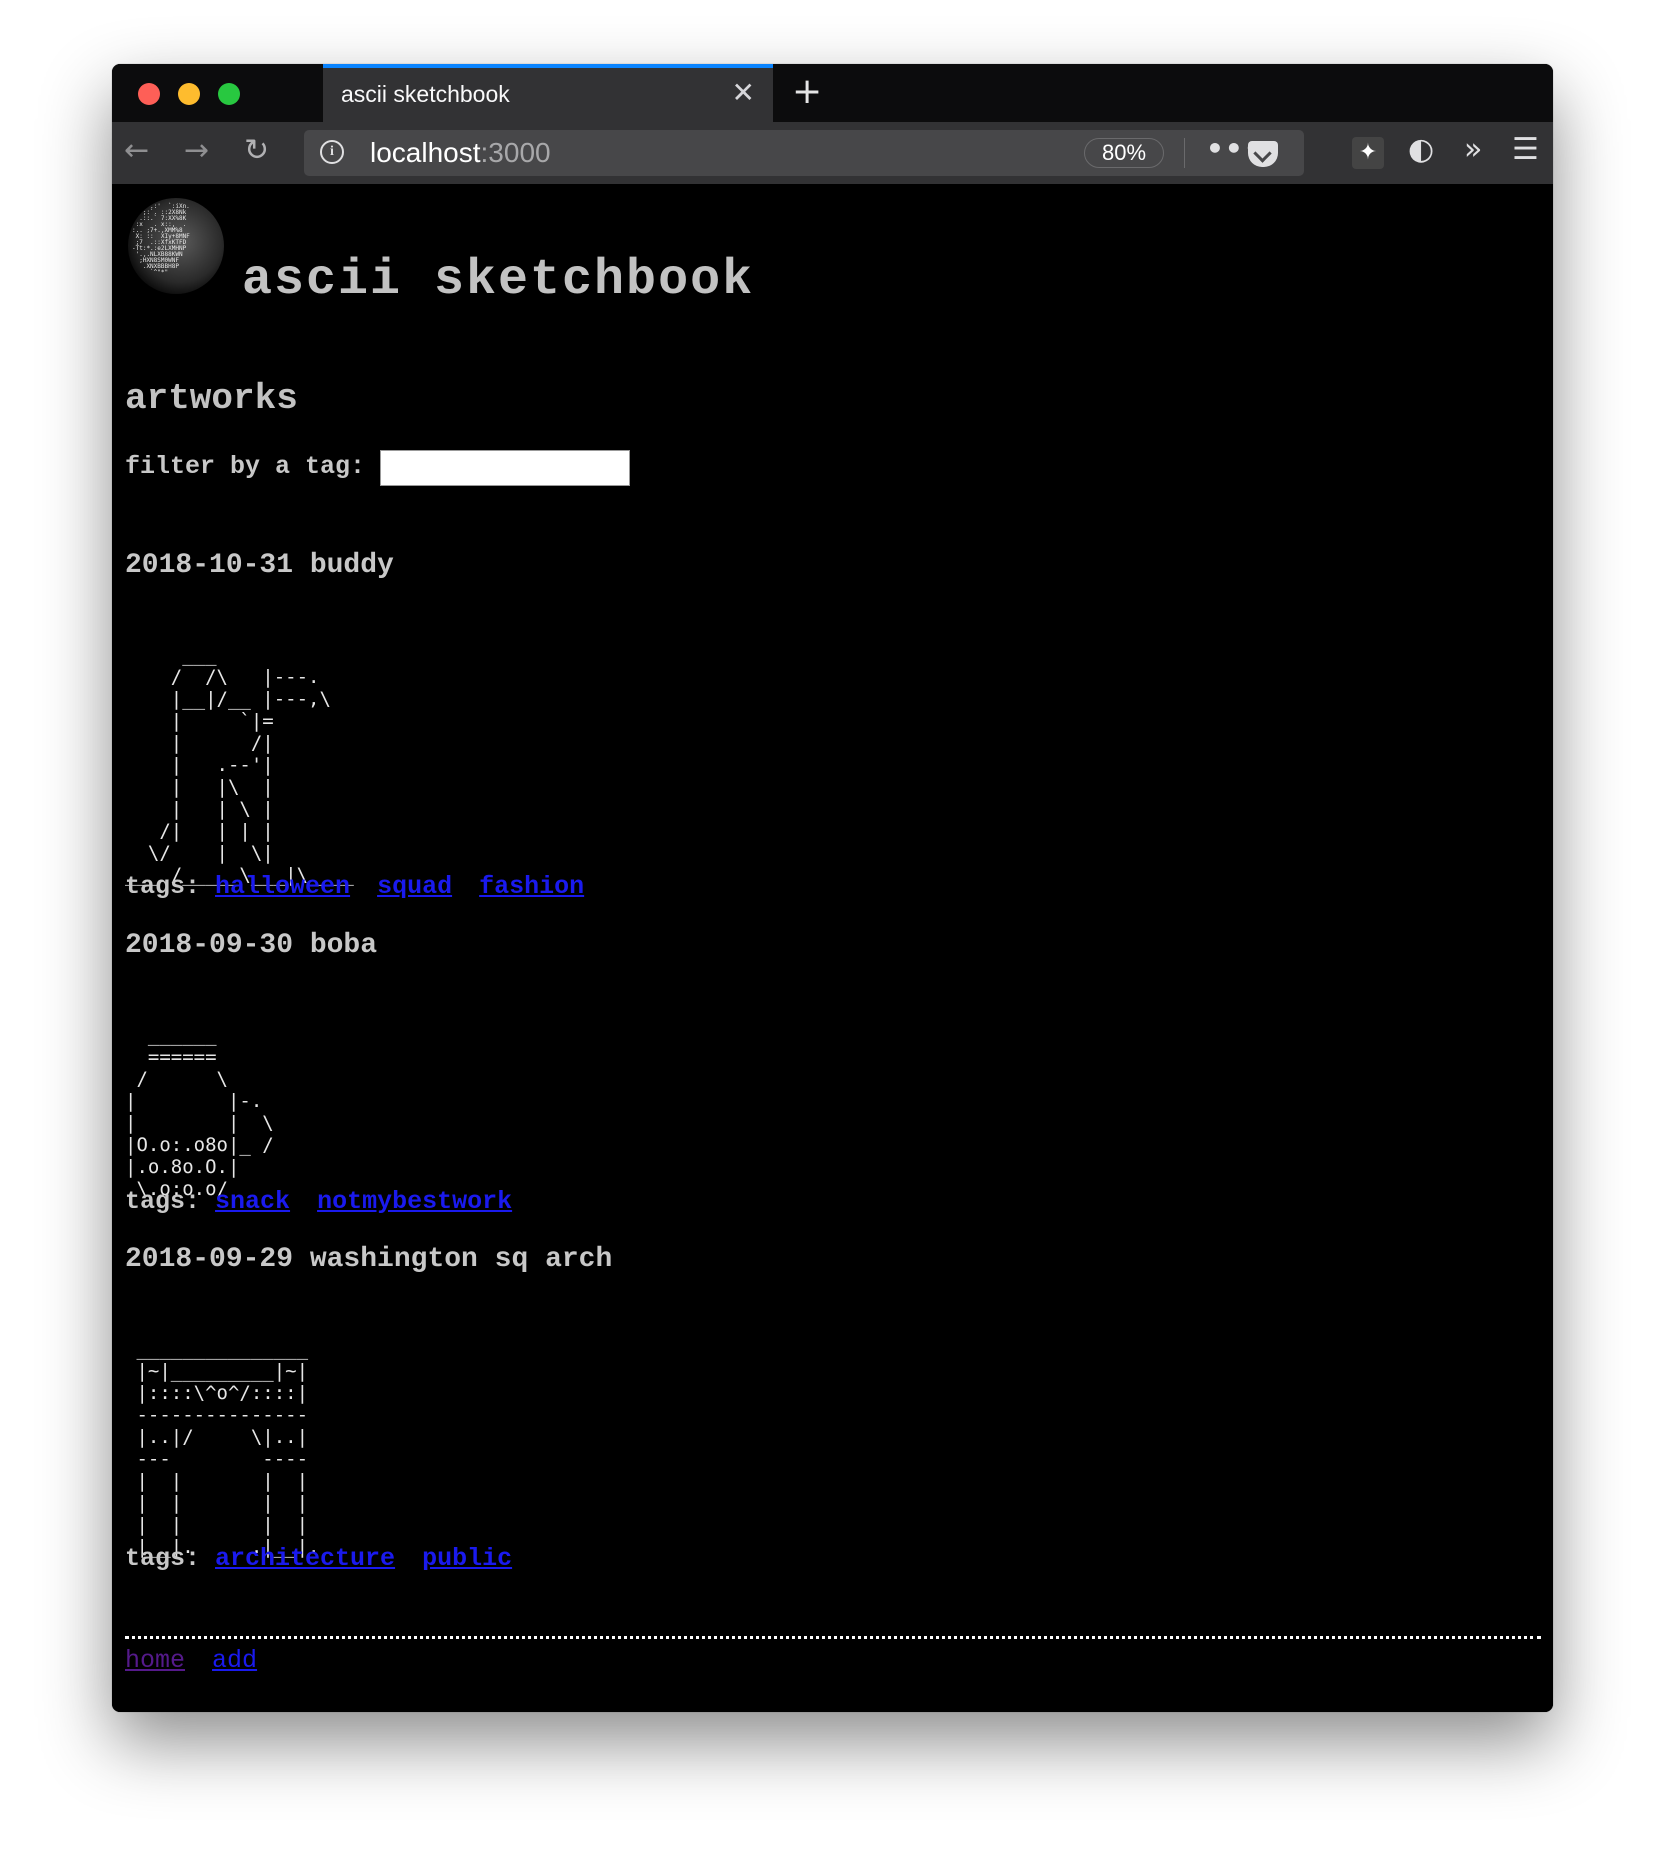  What do you see at coordinates (282, 886) in the screenshot?
I see `tag-link: halloween` at bounding box center [282, 886].